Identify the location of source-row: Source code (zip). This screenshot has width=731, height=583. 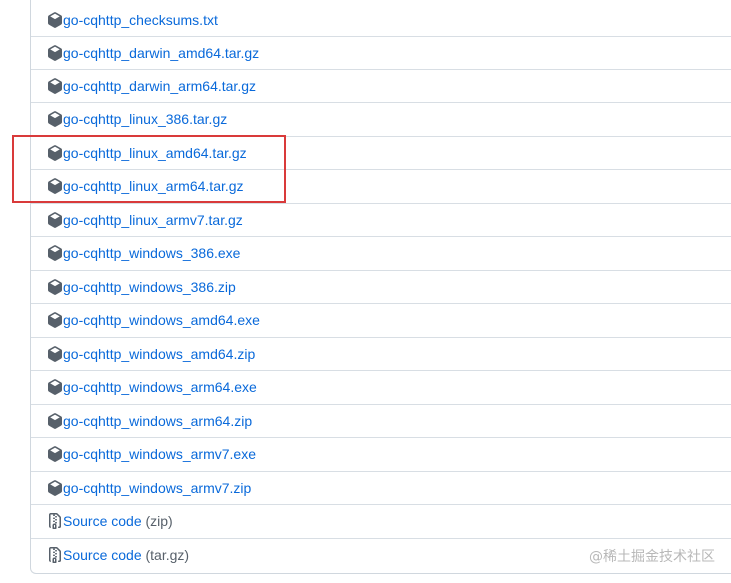
(381, 520).